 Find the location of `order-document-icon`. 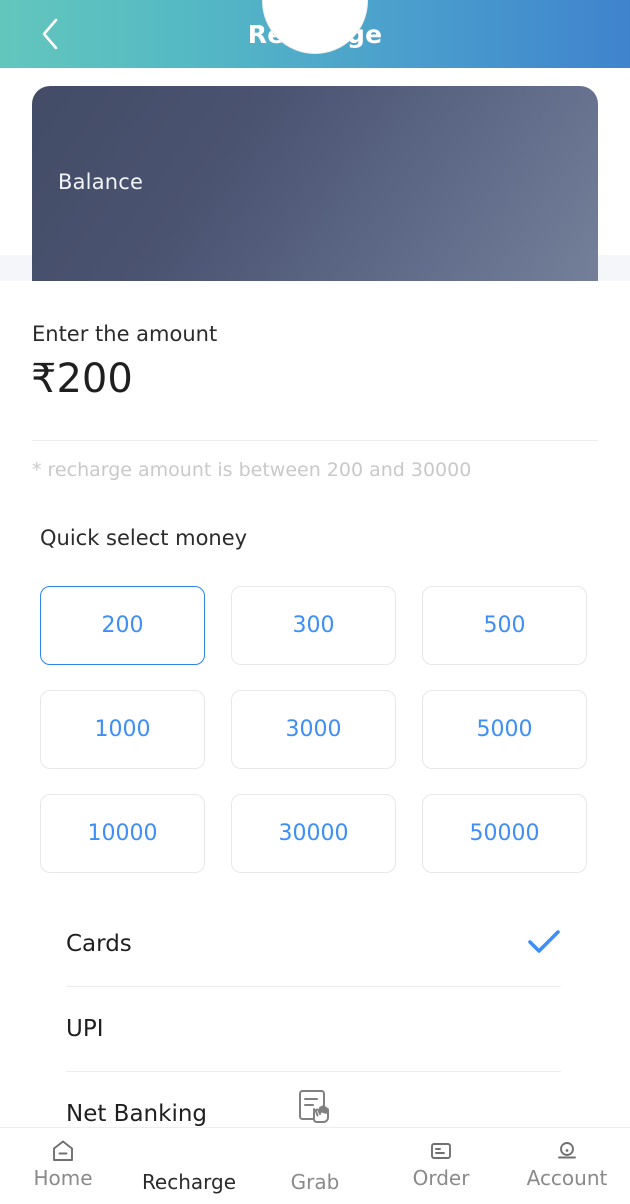

order-document-icon is located at coordinates (441, 1151).